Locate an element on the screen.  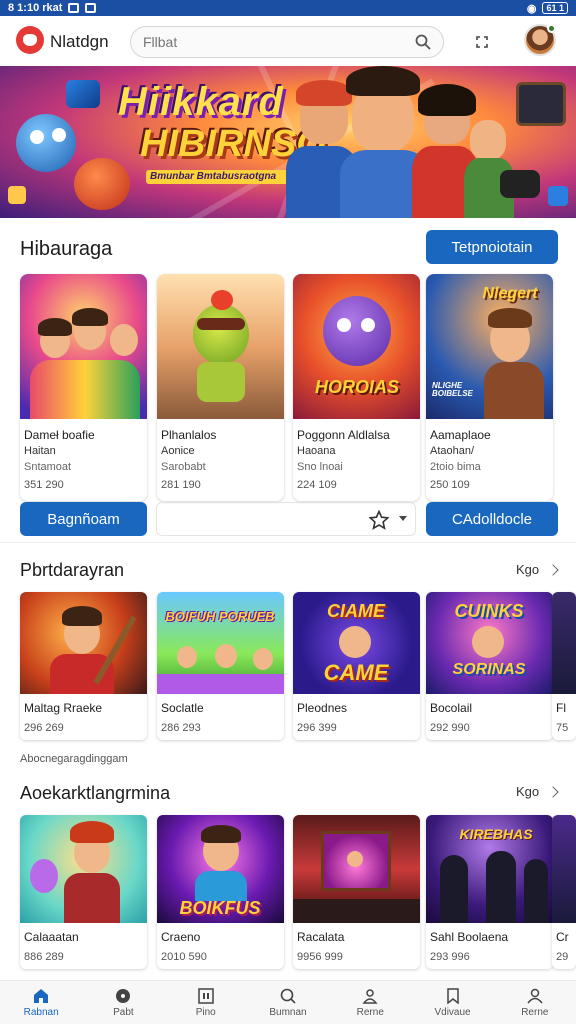
game-card: Calaaatan 886 289 is located at coordinates (83, 892).